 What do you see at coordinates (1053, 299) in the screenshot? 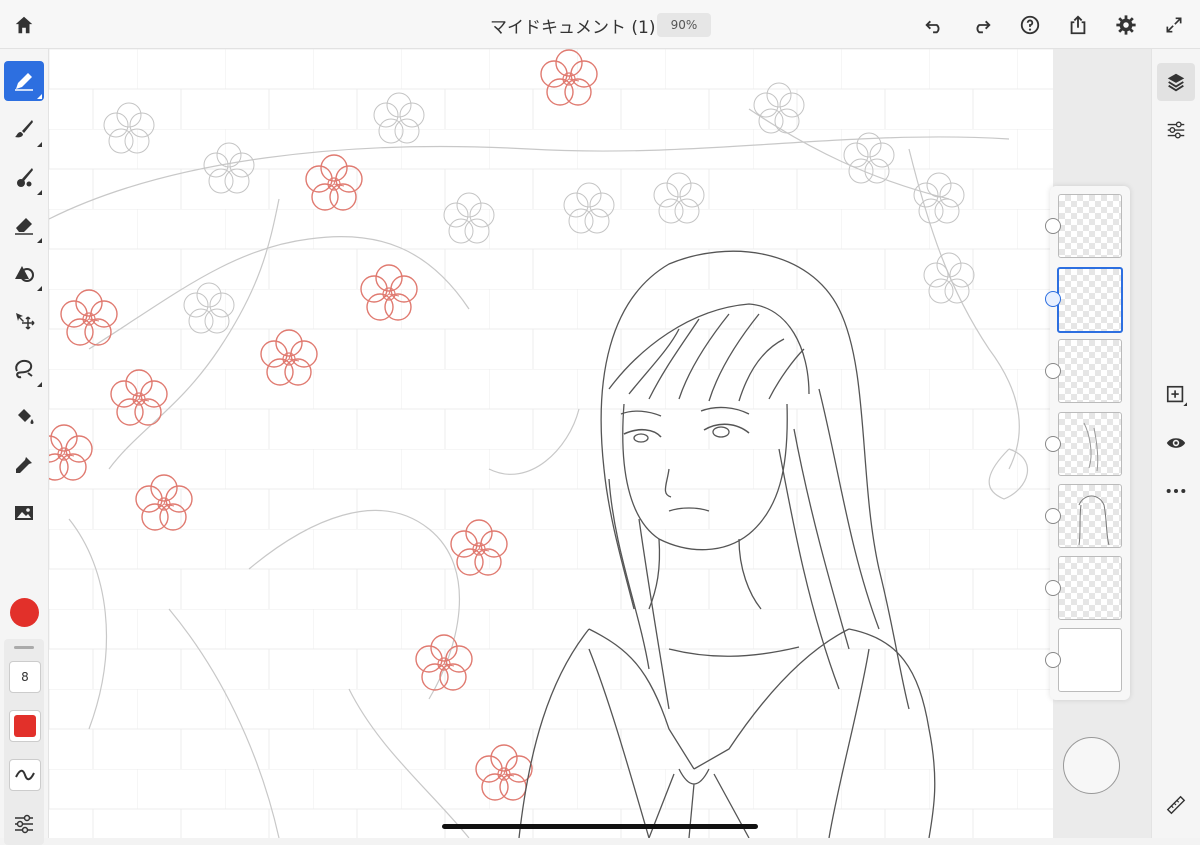
I see `layer-handle-selected` at bounding box center [1053, 299].